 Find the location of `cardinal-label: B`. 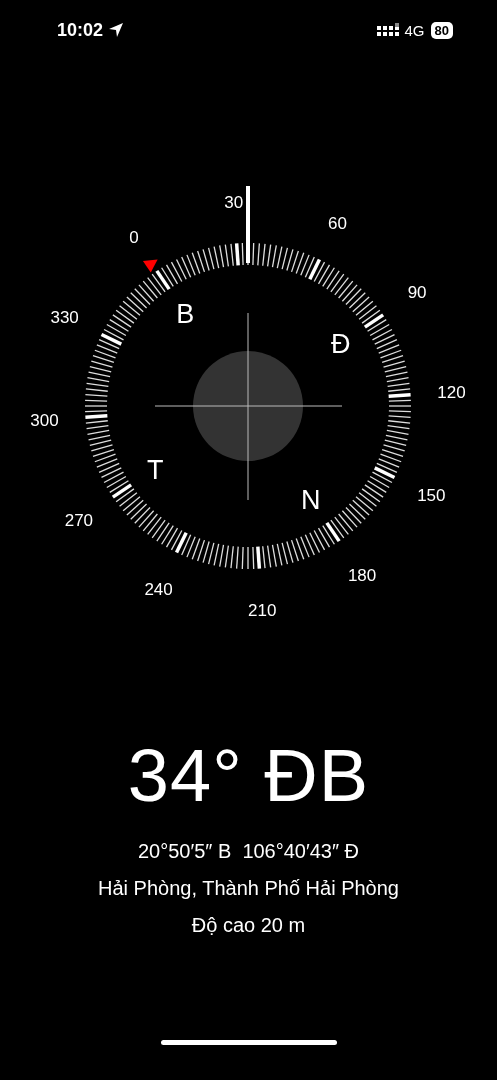

cardinal-label: B is located at coordinates (185, 314).